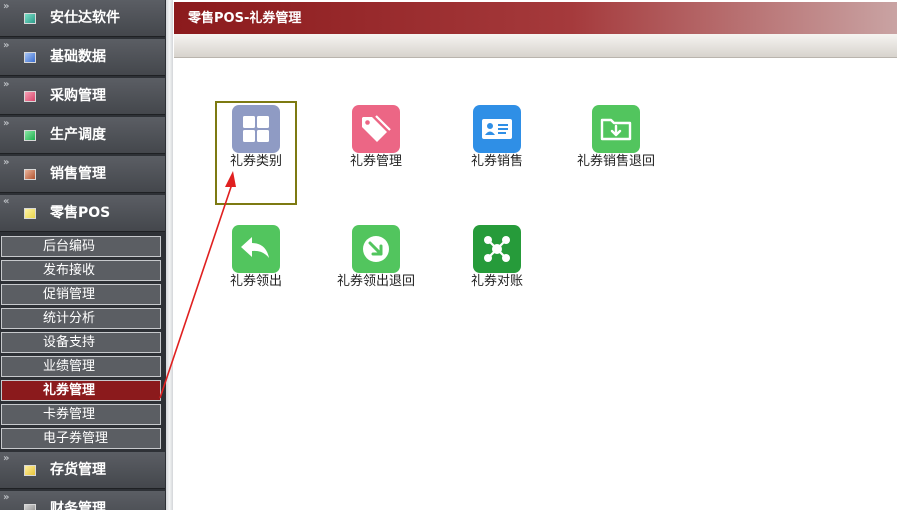 Image resolution: width=897 pixels, height=510 pixels. Describe the element at coordinates (197, 285) in the screenshot. I see `annotation-arrow` at that location.